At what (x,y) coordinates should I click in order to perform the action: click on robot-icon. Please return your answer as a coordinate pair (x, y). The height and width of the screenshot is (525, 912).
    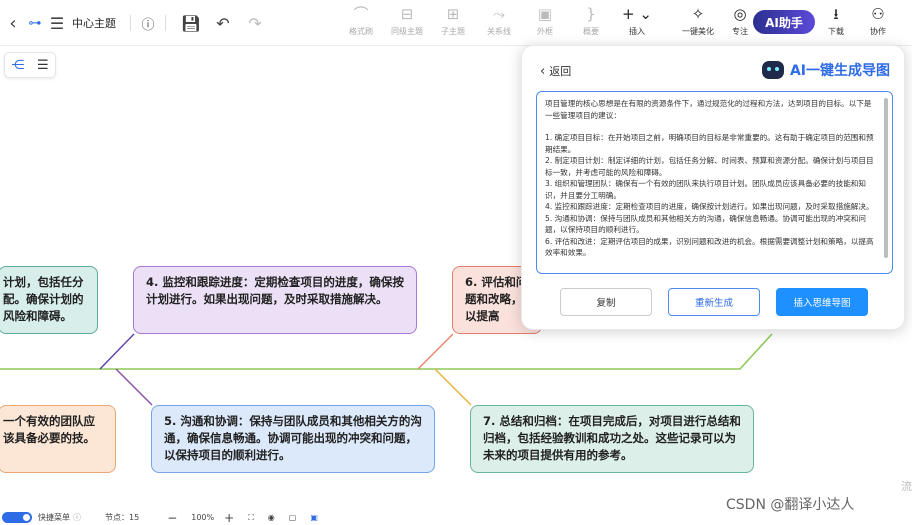
    Looking at the image, I should click on (772, 70).